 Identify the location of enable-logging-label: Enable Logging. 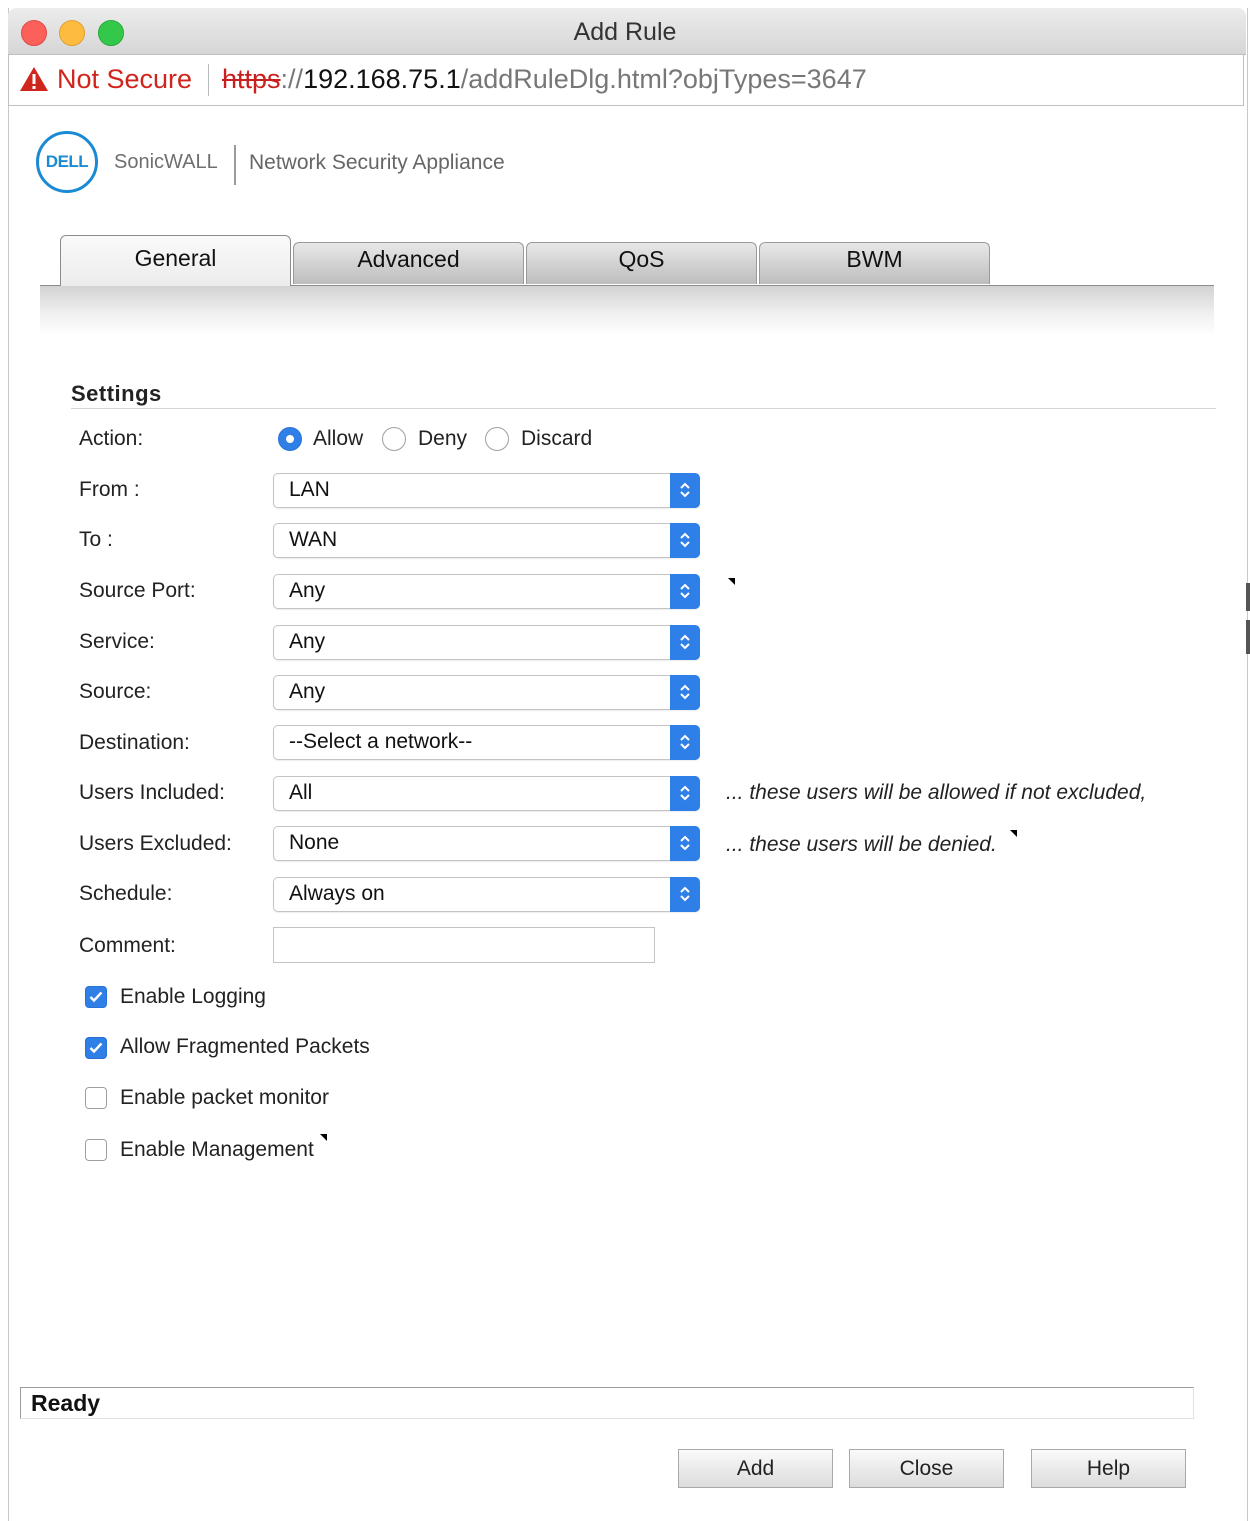
(193, 997).